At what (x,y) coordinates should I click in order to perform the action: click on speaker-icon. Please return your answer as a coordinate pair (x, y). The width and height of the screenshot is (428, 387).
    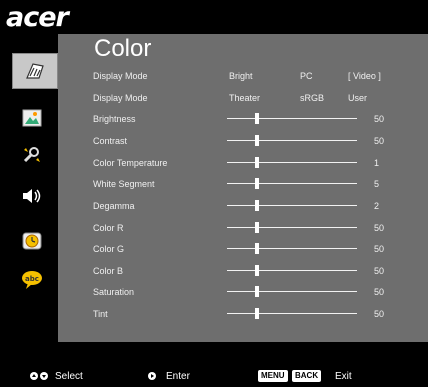
    Looking at the image, I should click on (32, 196).